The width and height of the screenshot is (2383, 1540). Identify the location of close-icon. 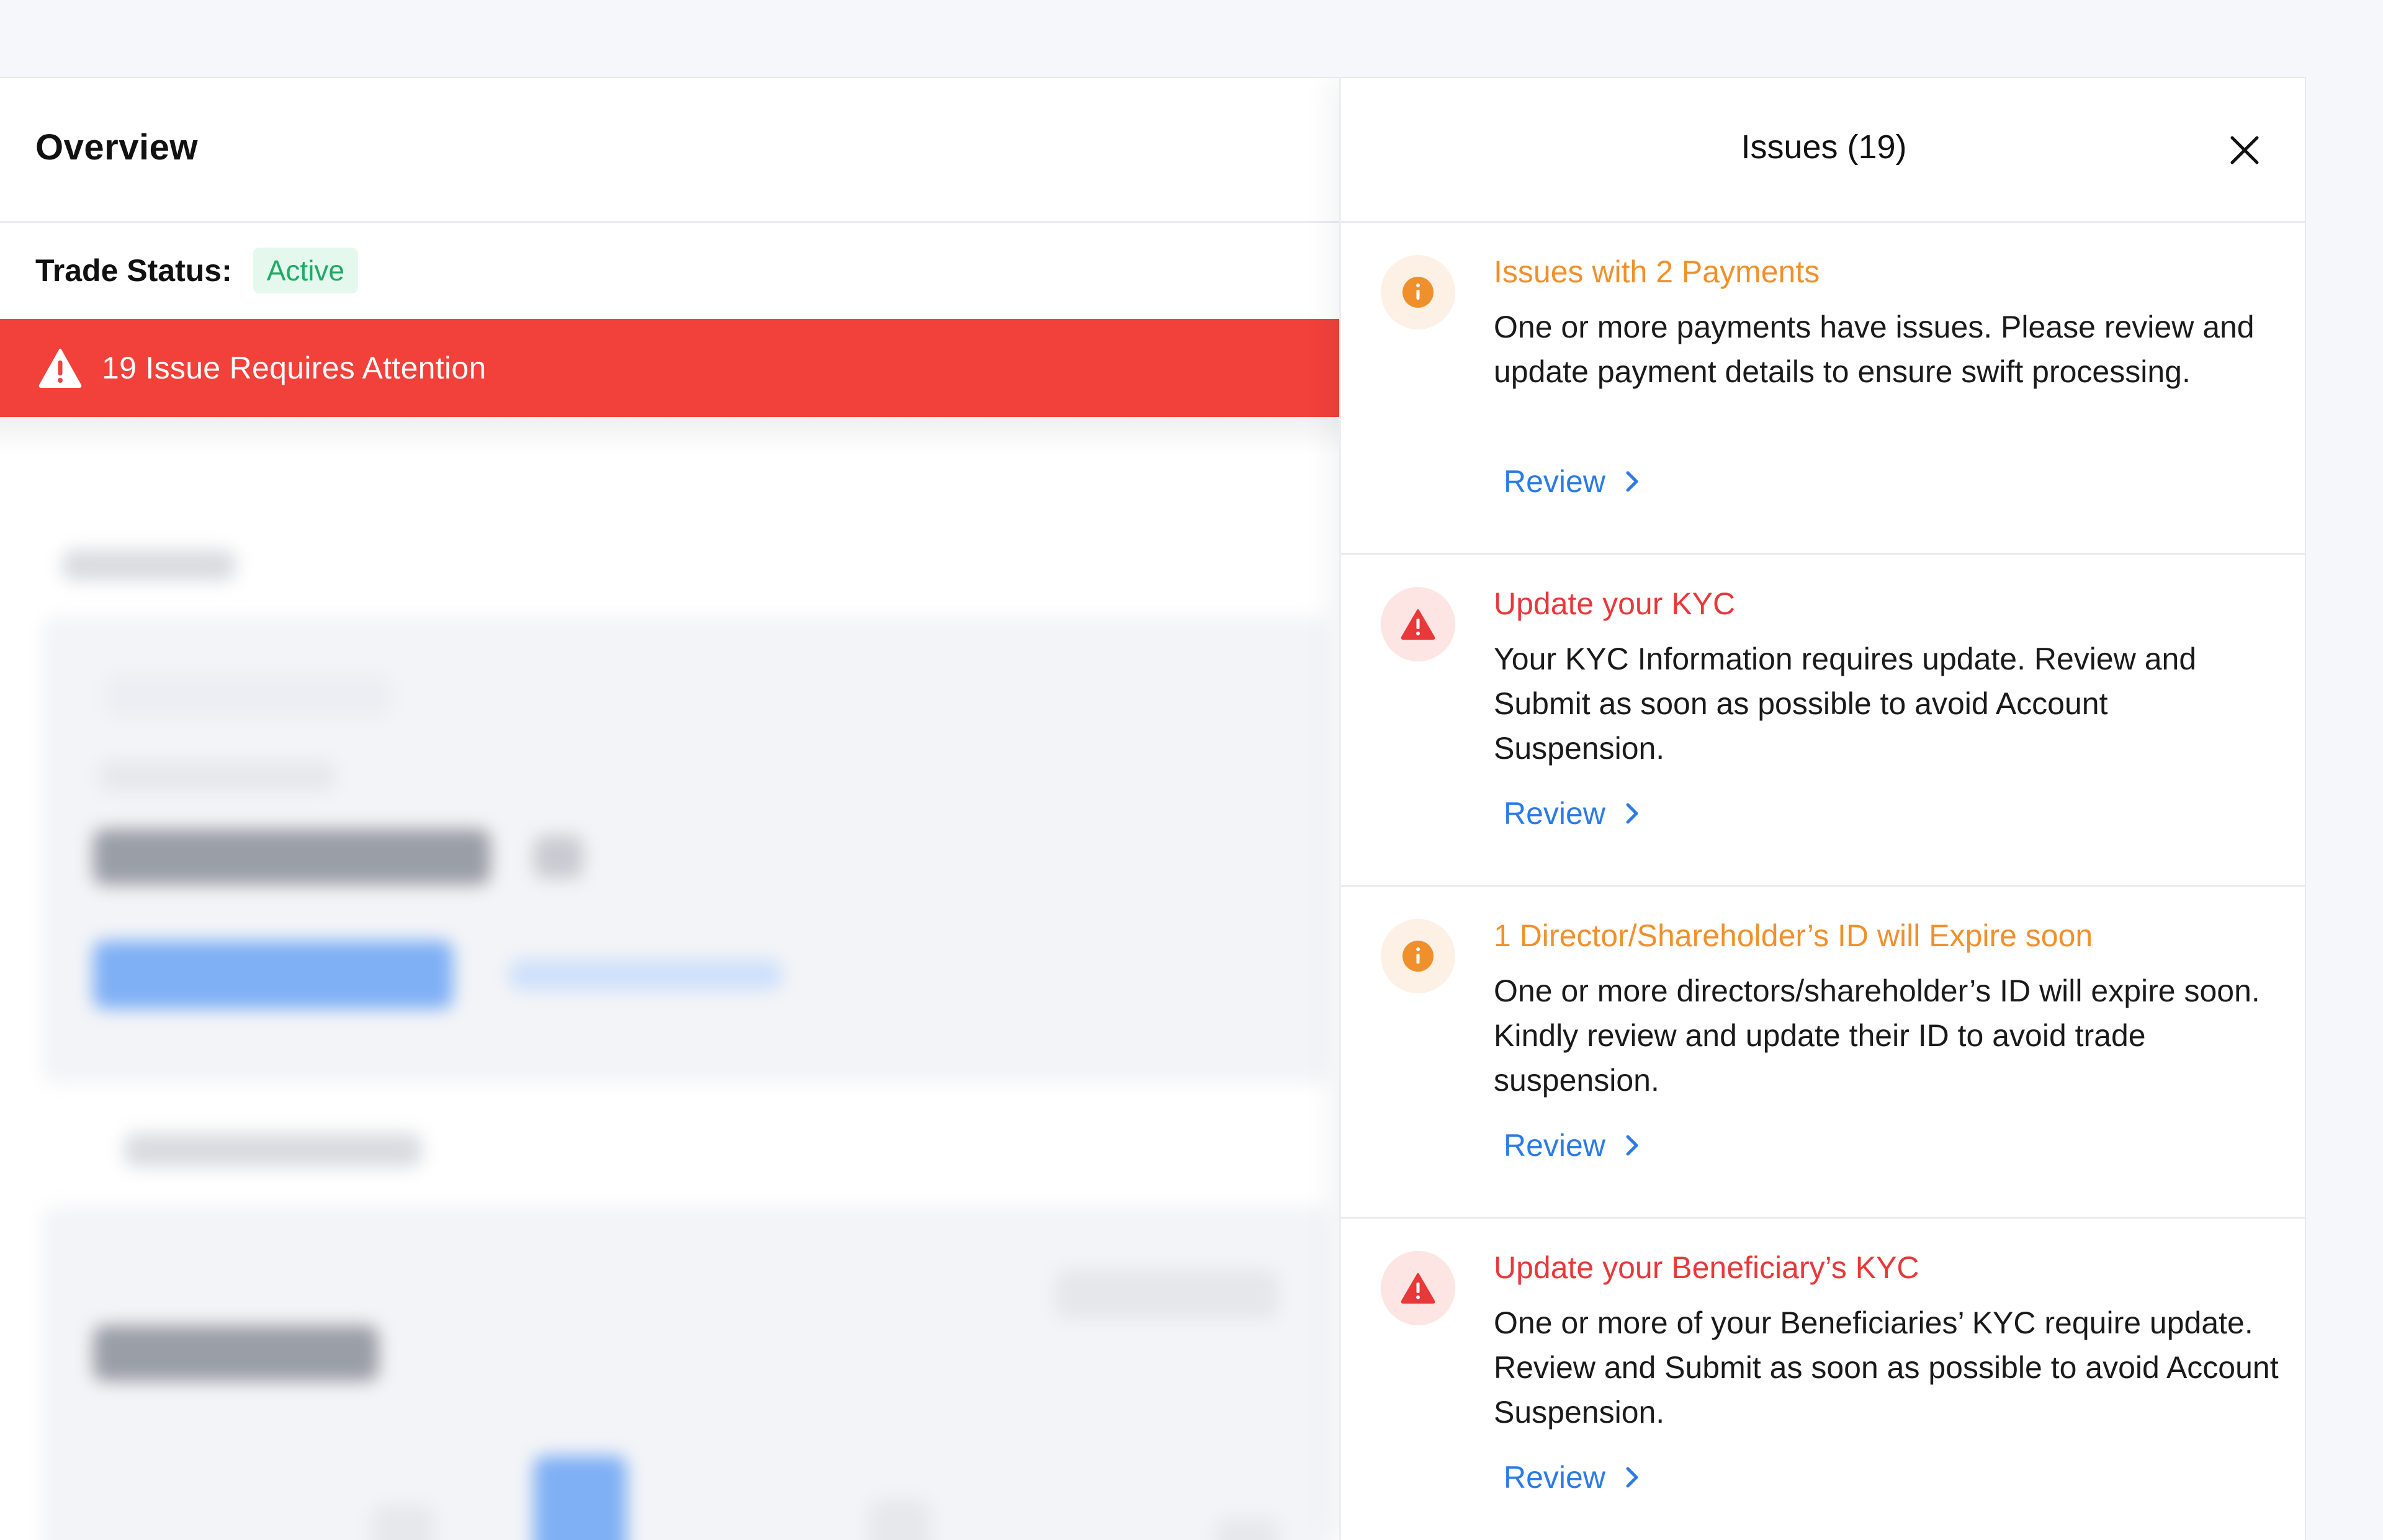
(2244, 150).